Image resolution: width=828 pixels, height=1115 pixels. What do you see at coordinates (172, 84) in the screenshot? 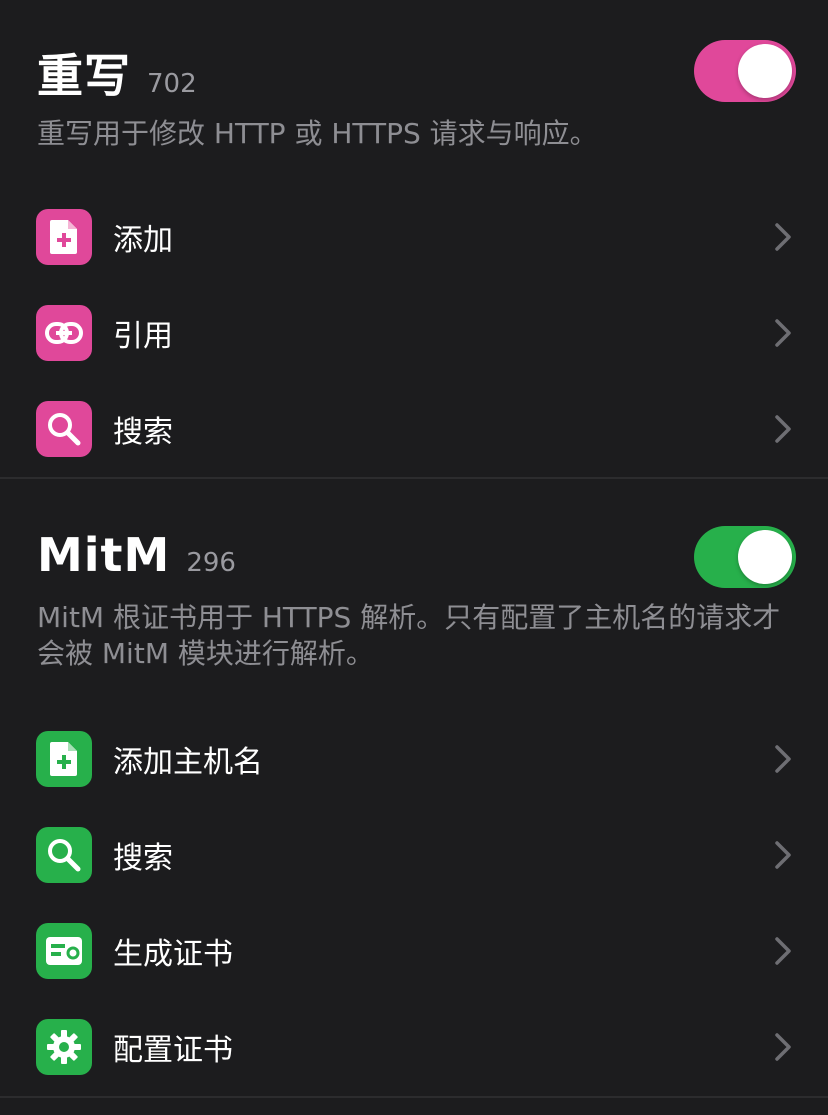
I see `rewrite-count: 702` at bounding box center [172, 84].